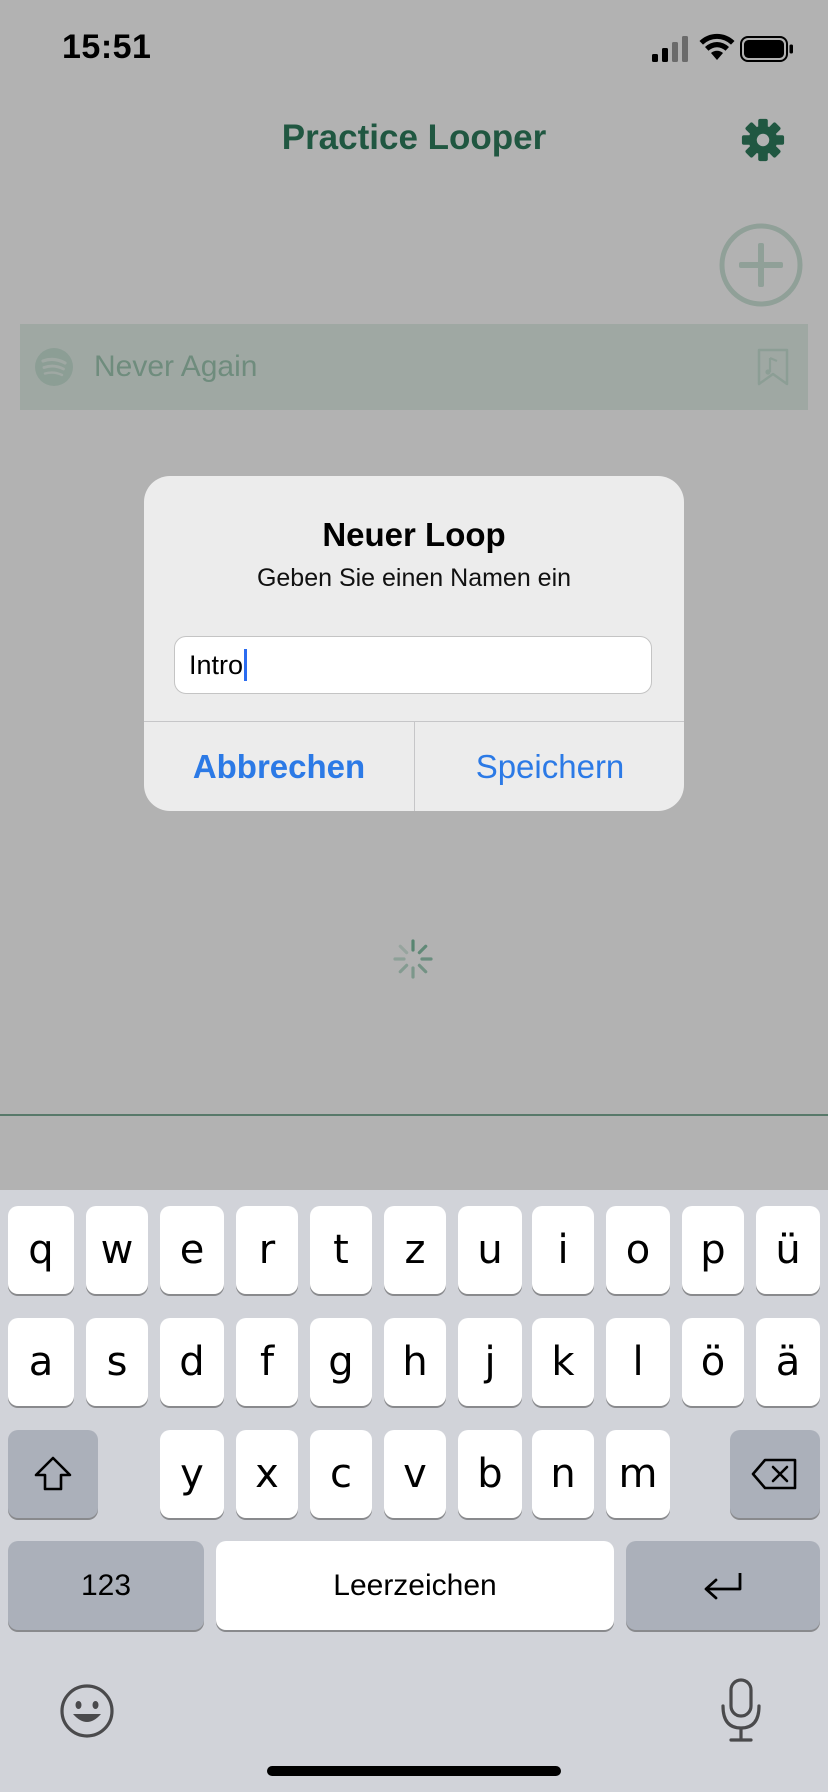 This screenshot has width=828, height=1792. I want to click on key-c: c, so click(341, 1474).